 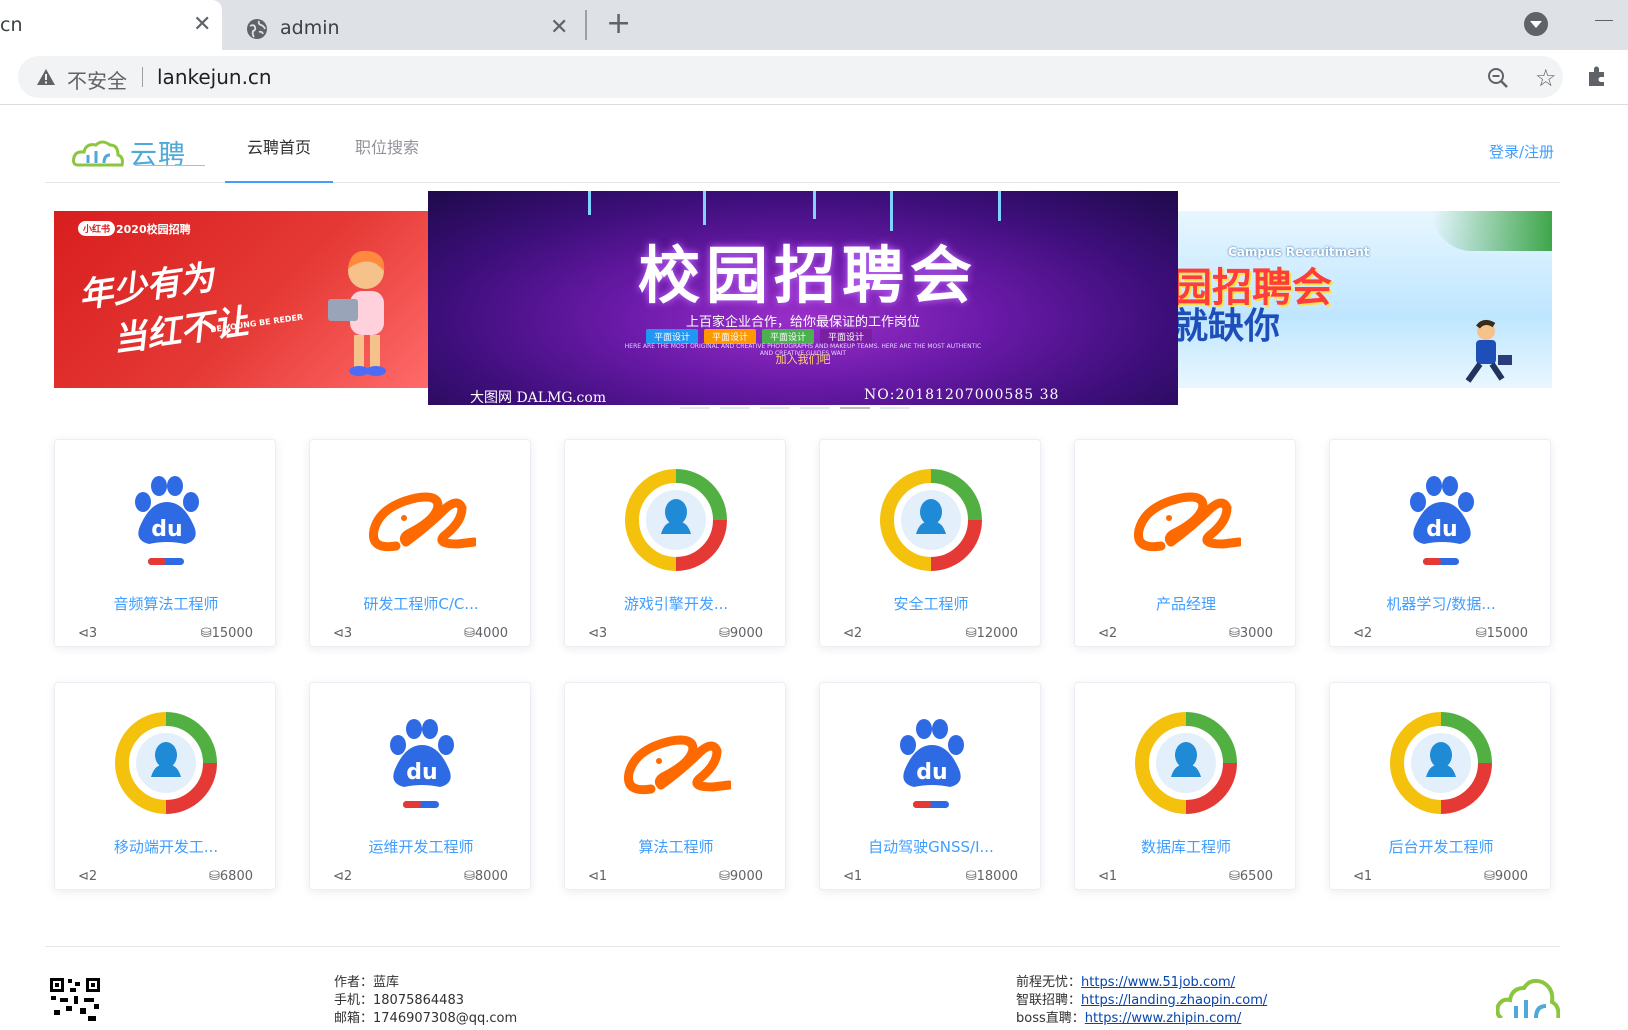 What do you see at coordinates (1536, 24) in the screenshot?
I see `tab-search-icon` at bounding box center [1536, 24].